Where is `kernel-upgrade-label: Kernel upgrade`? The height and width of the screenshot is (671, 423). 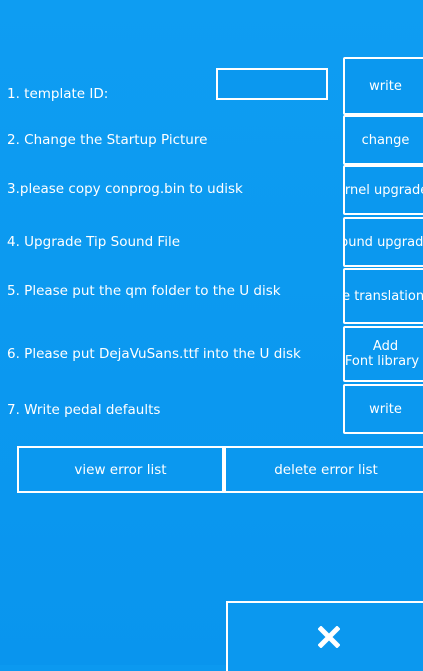
kernel-upgrade-label: Kernel upgrade is located at coordinates (383, 190).